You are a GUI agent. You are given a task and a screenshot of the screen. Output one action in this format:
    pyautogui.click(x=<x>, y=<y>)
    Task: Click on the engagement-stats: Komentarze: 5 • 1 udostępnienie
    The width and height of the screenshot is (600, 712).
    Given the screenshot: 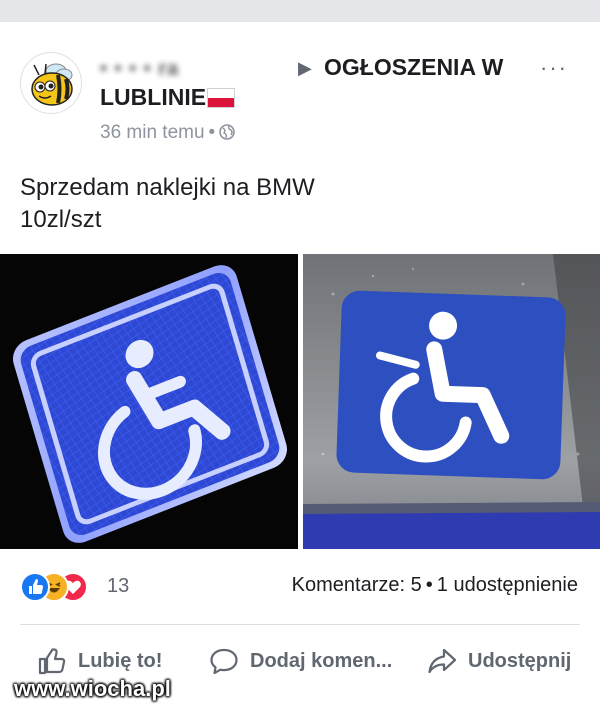 What is the action you would take?
    pyautogui.click(x=435, y=585)
    